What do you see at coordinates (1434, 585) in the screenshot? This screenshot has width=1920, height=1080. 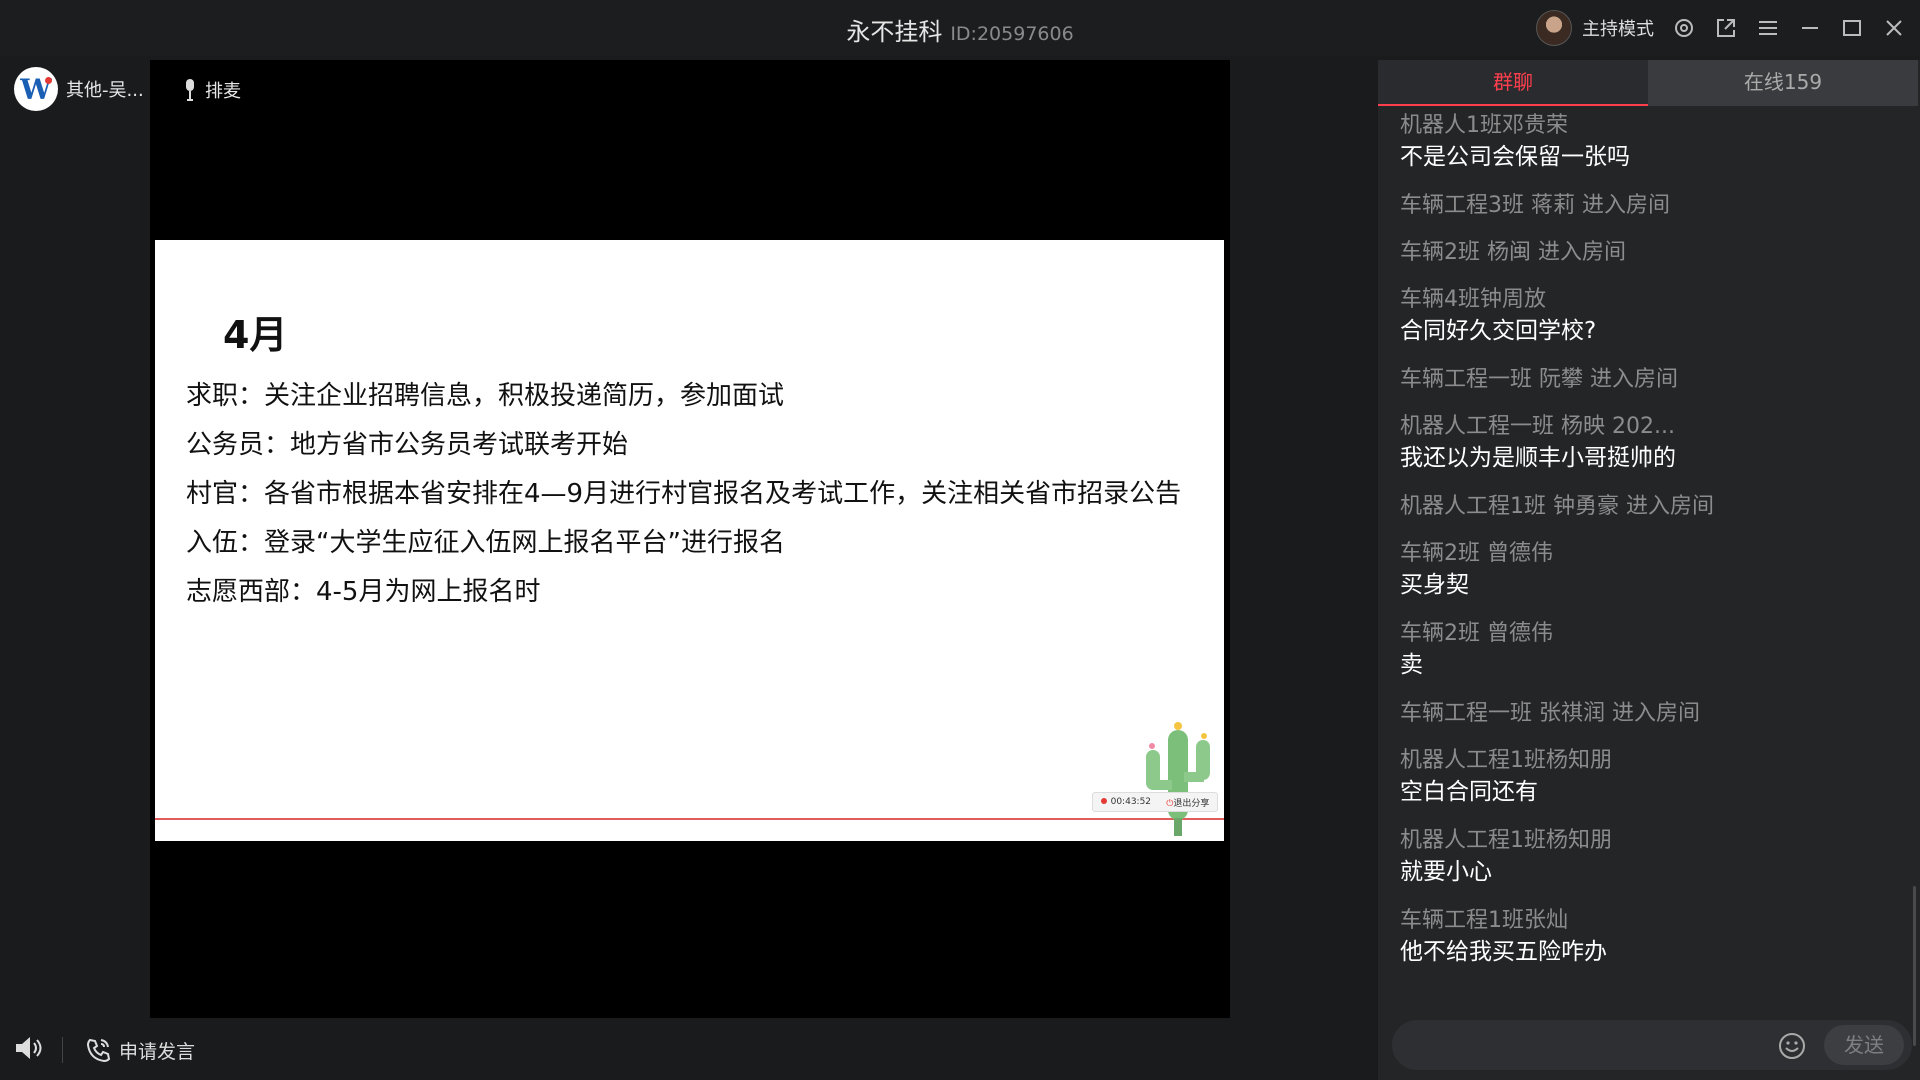 I see `message-text: 买身契` at bounding box center [1434, 585].